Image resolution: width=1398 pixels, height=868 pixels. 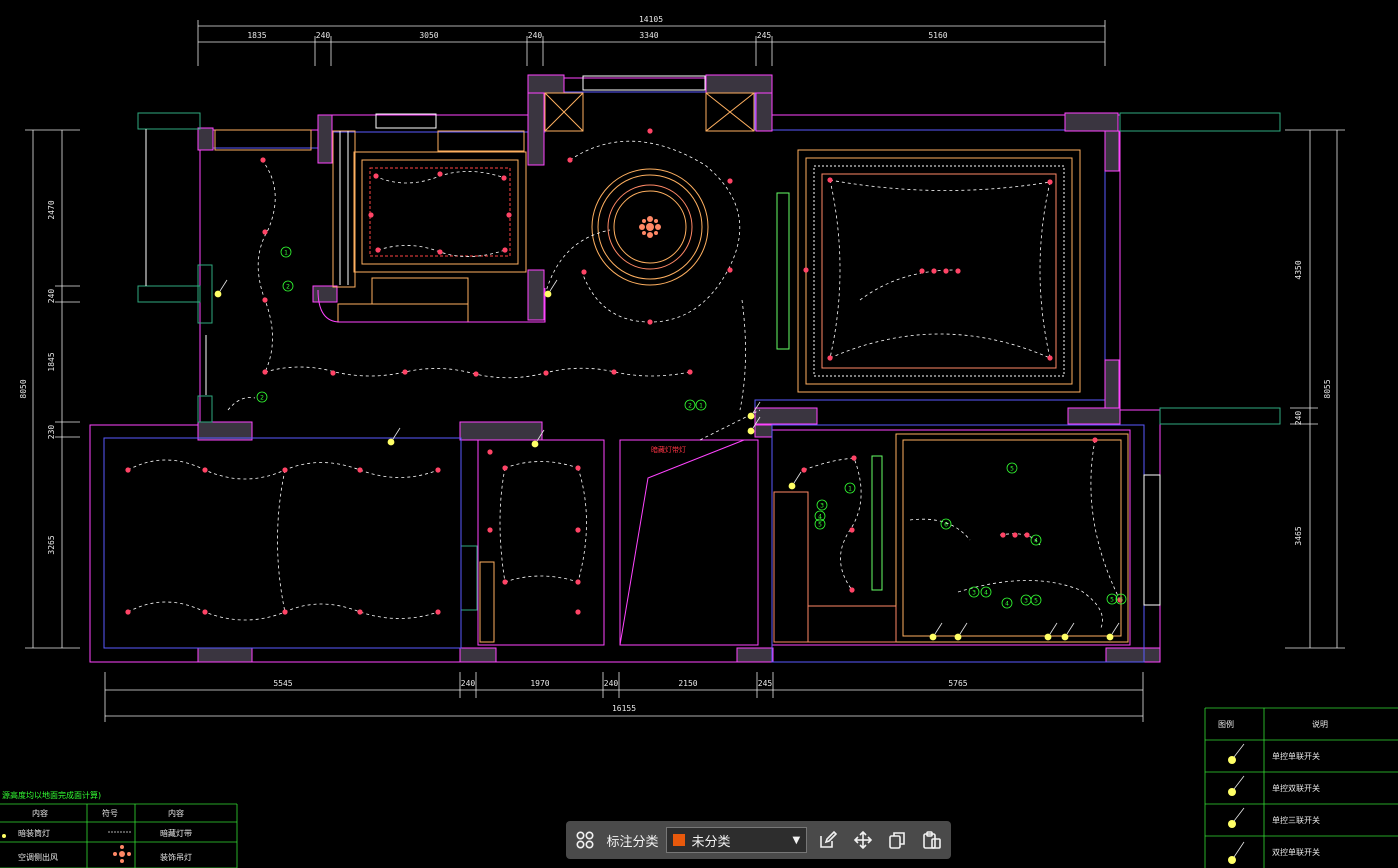 What do you see at coordinates (932, 840) in the screenshot?
I see `paste-icon` at bounding box center [932, 840].